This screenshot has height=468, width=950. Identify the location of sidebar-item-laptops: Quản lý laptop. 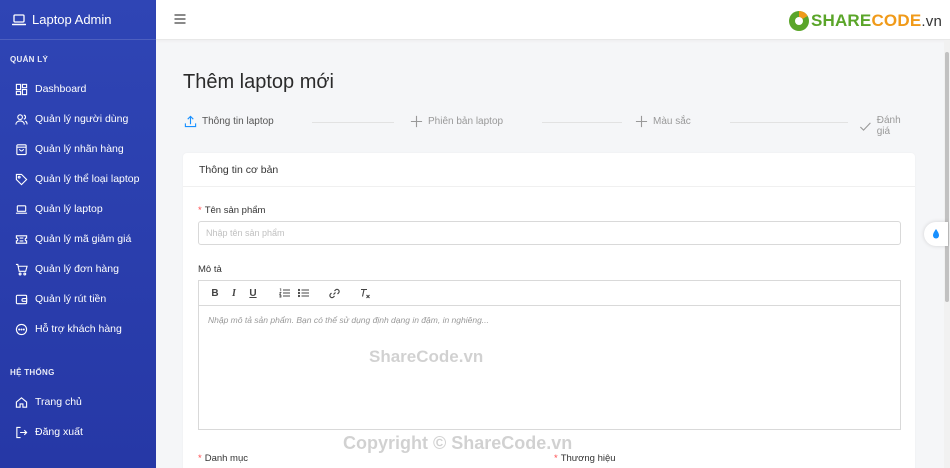
(78, 209).